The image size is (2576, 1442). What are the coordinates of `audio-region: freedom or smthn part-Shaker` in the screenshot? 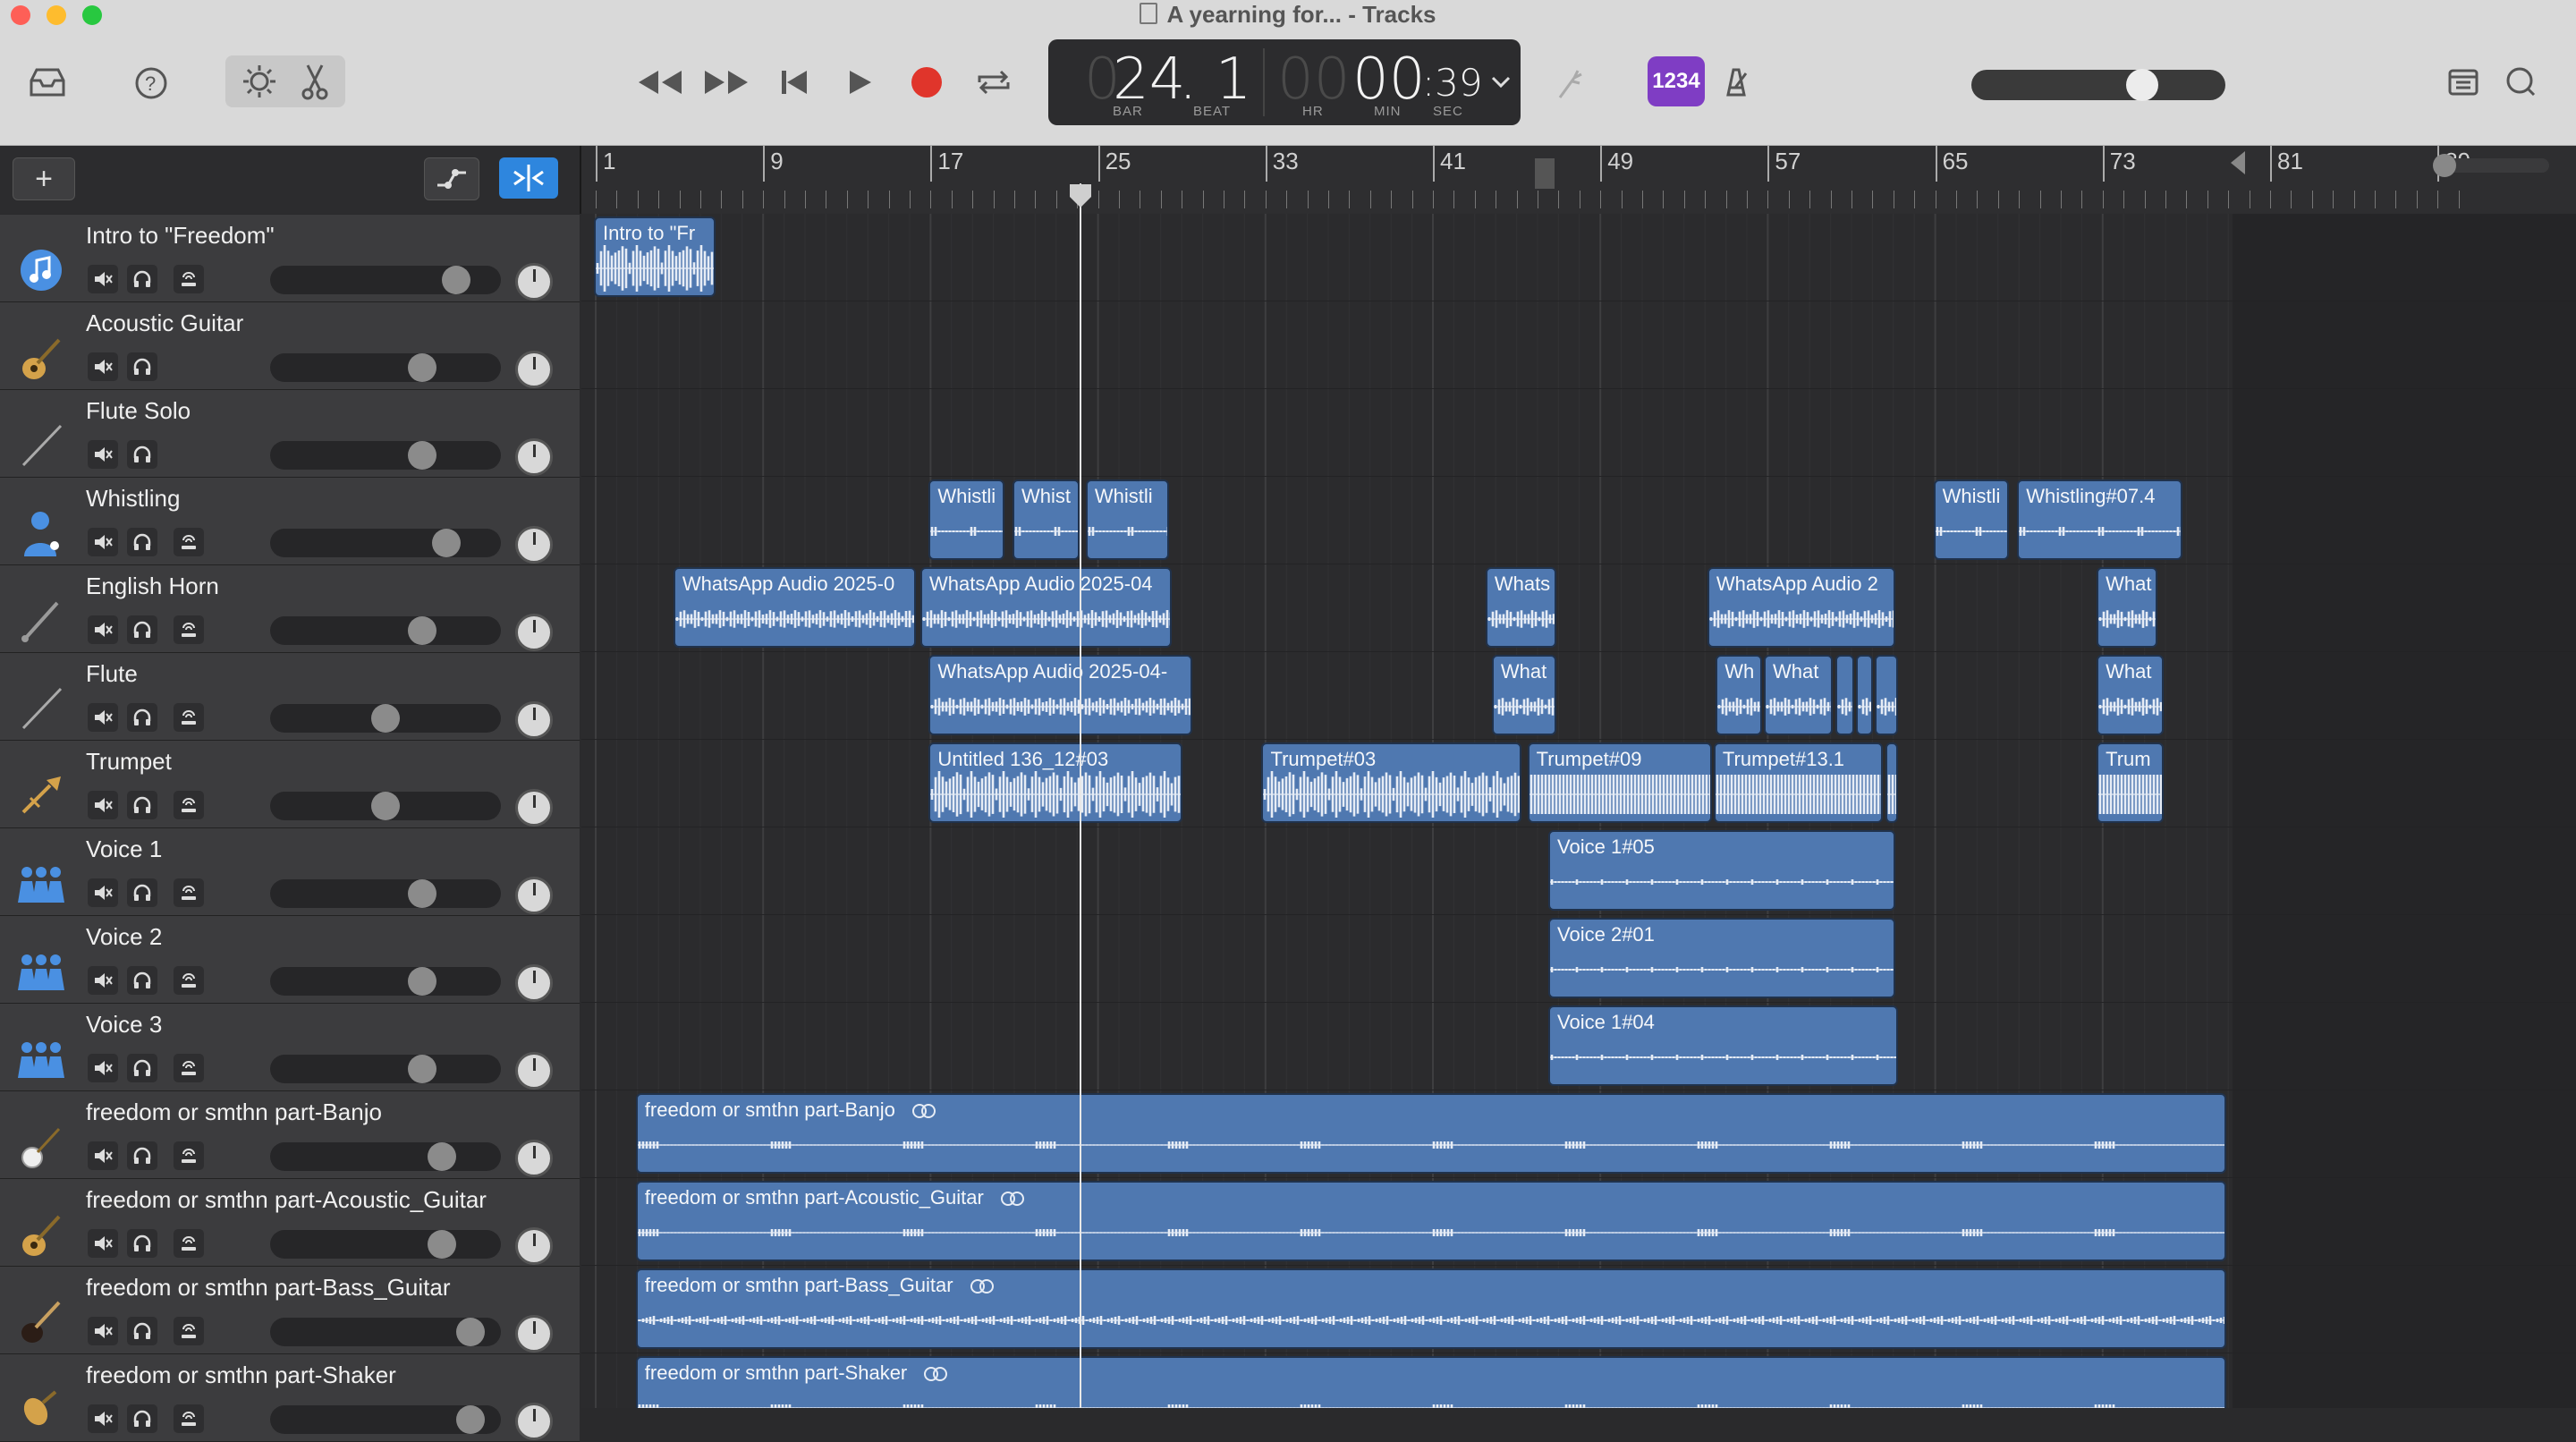 It's located at (1431, 1382).